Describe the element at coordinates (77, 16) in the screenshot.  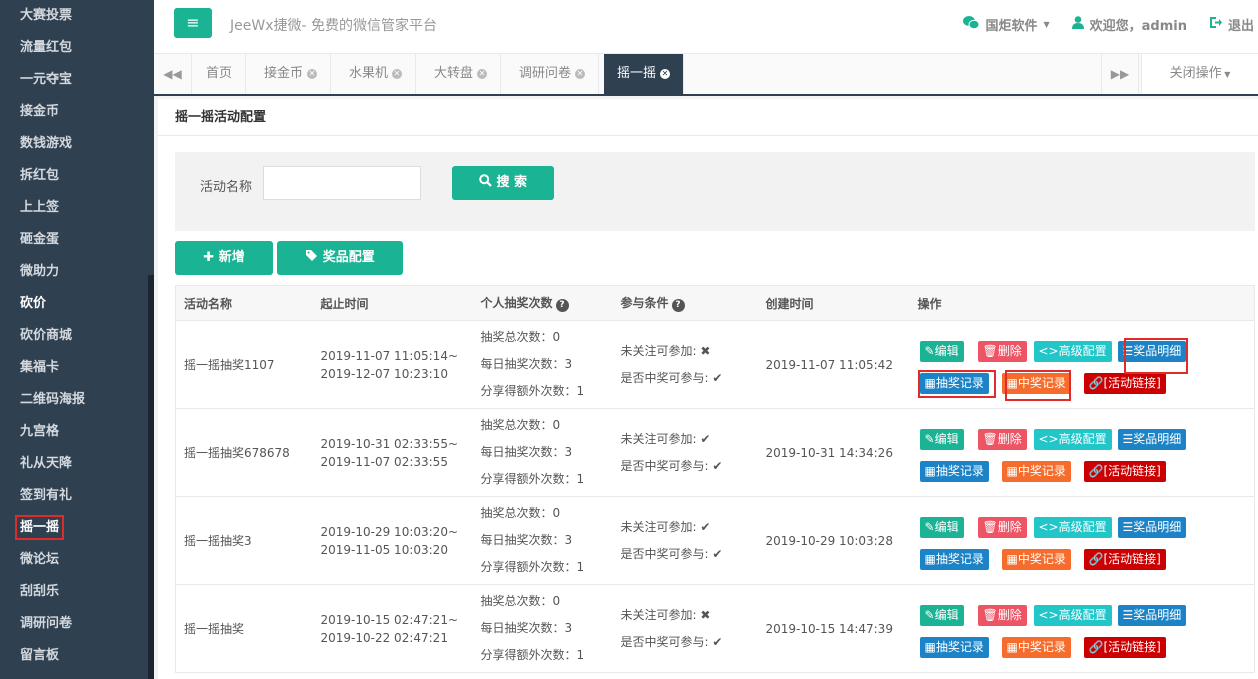
I see `sidebar-item-vote: 大赛投票` at that location.